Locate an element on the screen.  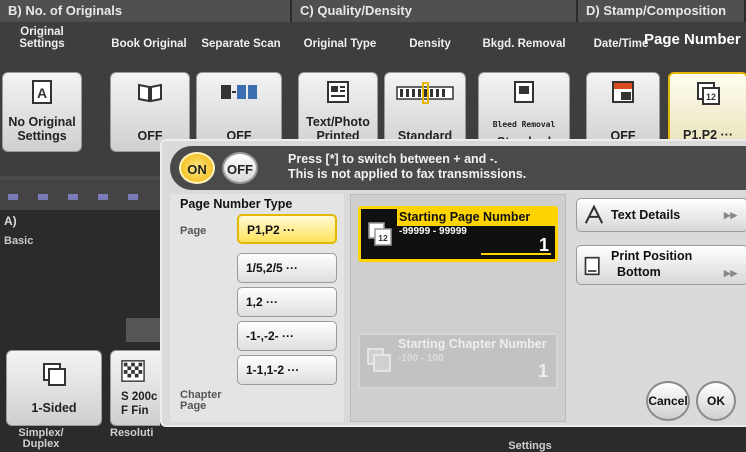
starting-page-number-range: -99999 - 99999 is located at coordinates (433, 231).